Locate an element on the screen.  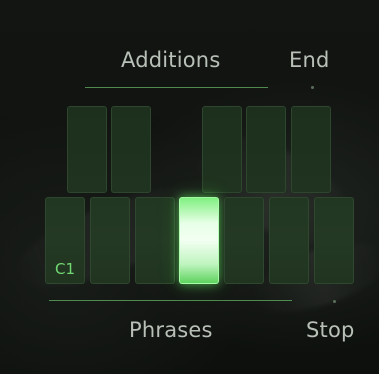
phrases-label: Phrases is located at coordinates (171, 330).